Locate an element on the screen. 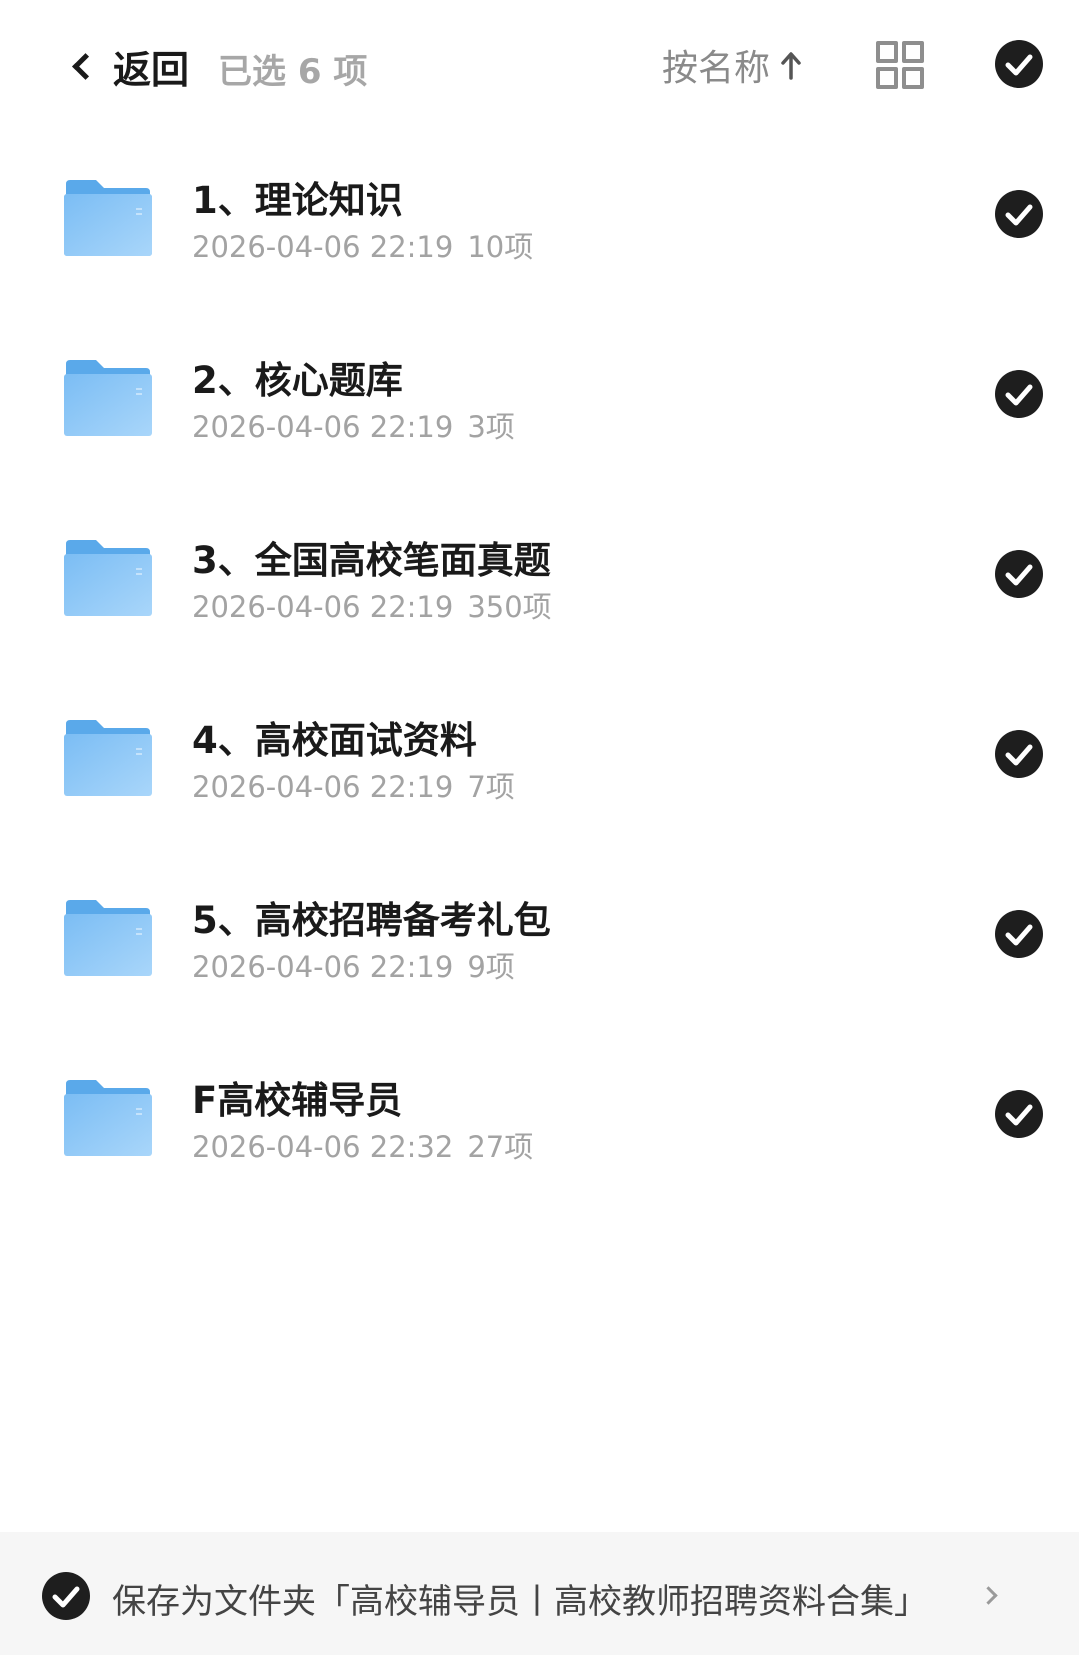 This screenshot has height=1655, width=1079. chevron-left-icon is located at coordinates (85, 66).